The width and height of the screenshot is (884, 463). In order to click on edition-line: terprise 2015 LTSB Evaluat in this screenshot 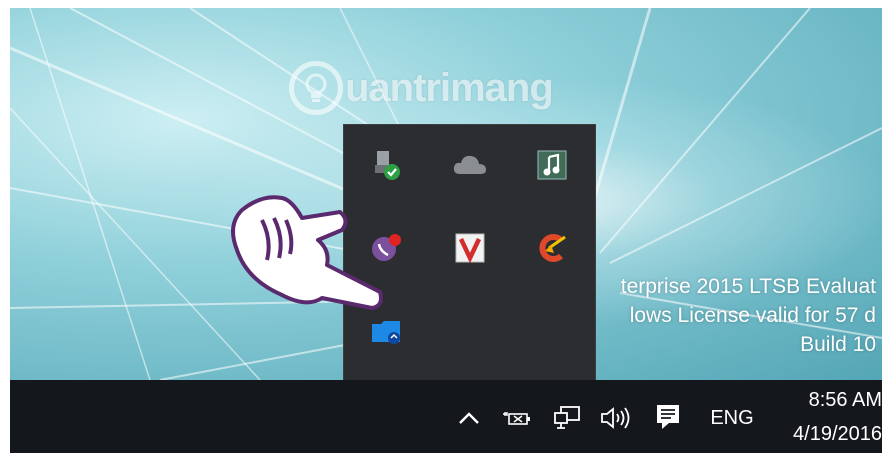, I will do `click(748, 286)`.